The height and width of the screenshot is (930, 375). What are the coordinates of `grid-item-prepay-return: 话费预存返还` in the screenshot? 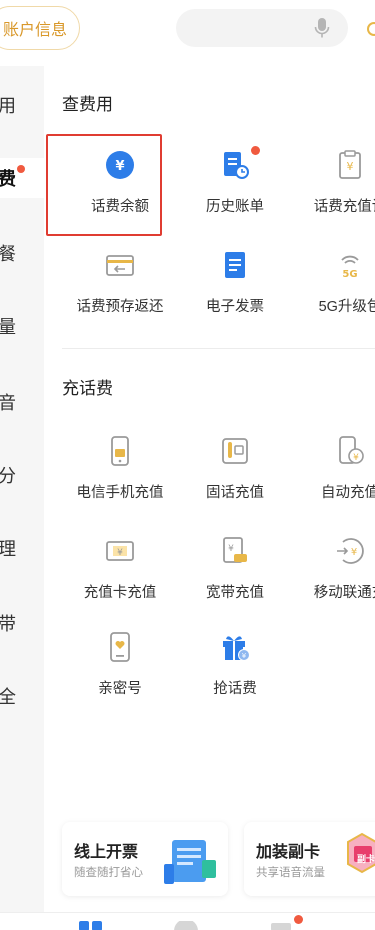 It's located at (120, 281).